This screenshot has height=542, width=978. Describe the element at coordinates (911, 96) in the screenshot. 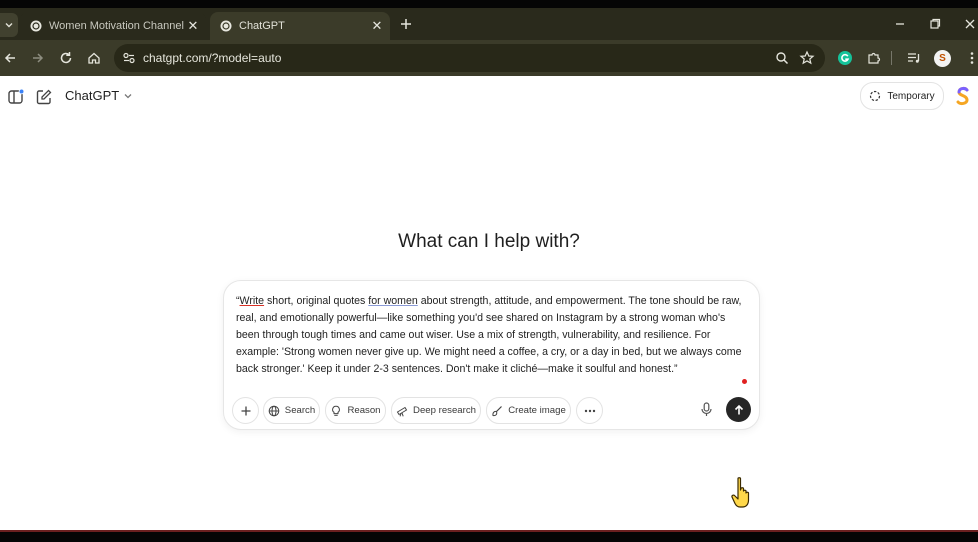

I see `temporary-label: Temporary` at that location.